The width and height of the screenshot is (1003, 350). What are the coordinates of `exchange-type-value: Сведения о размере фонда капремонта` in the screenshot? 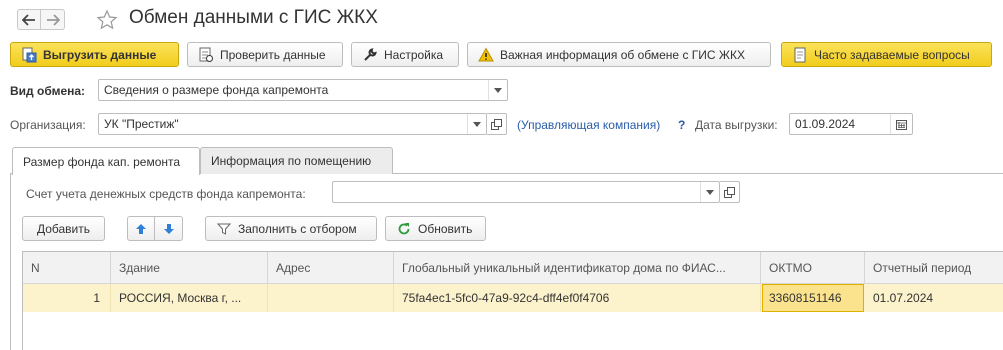 It's located at (216, 90).